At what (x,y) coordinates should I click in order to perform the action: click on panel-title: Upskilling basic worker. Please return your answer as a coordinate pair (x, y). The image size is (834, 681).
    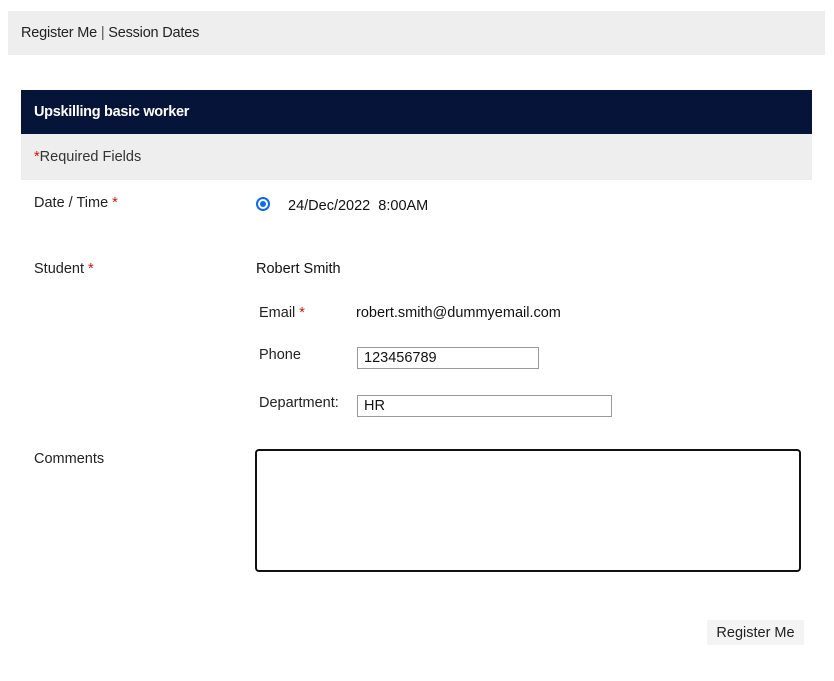
    Looking at the image, I should click on (416, 112).